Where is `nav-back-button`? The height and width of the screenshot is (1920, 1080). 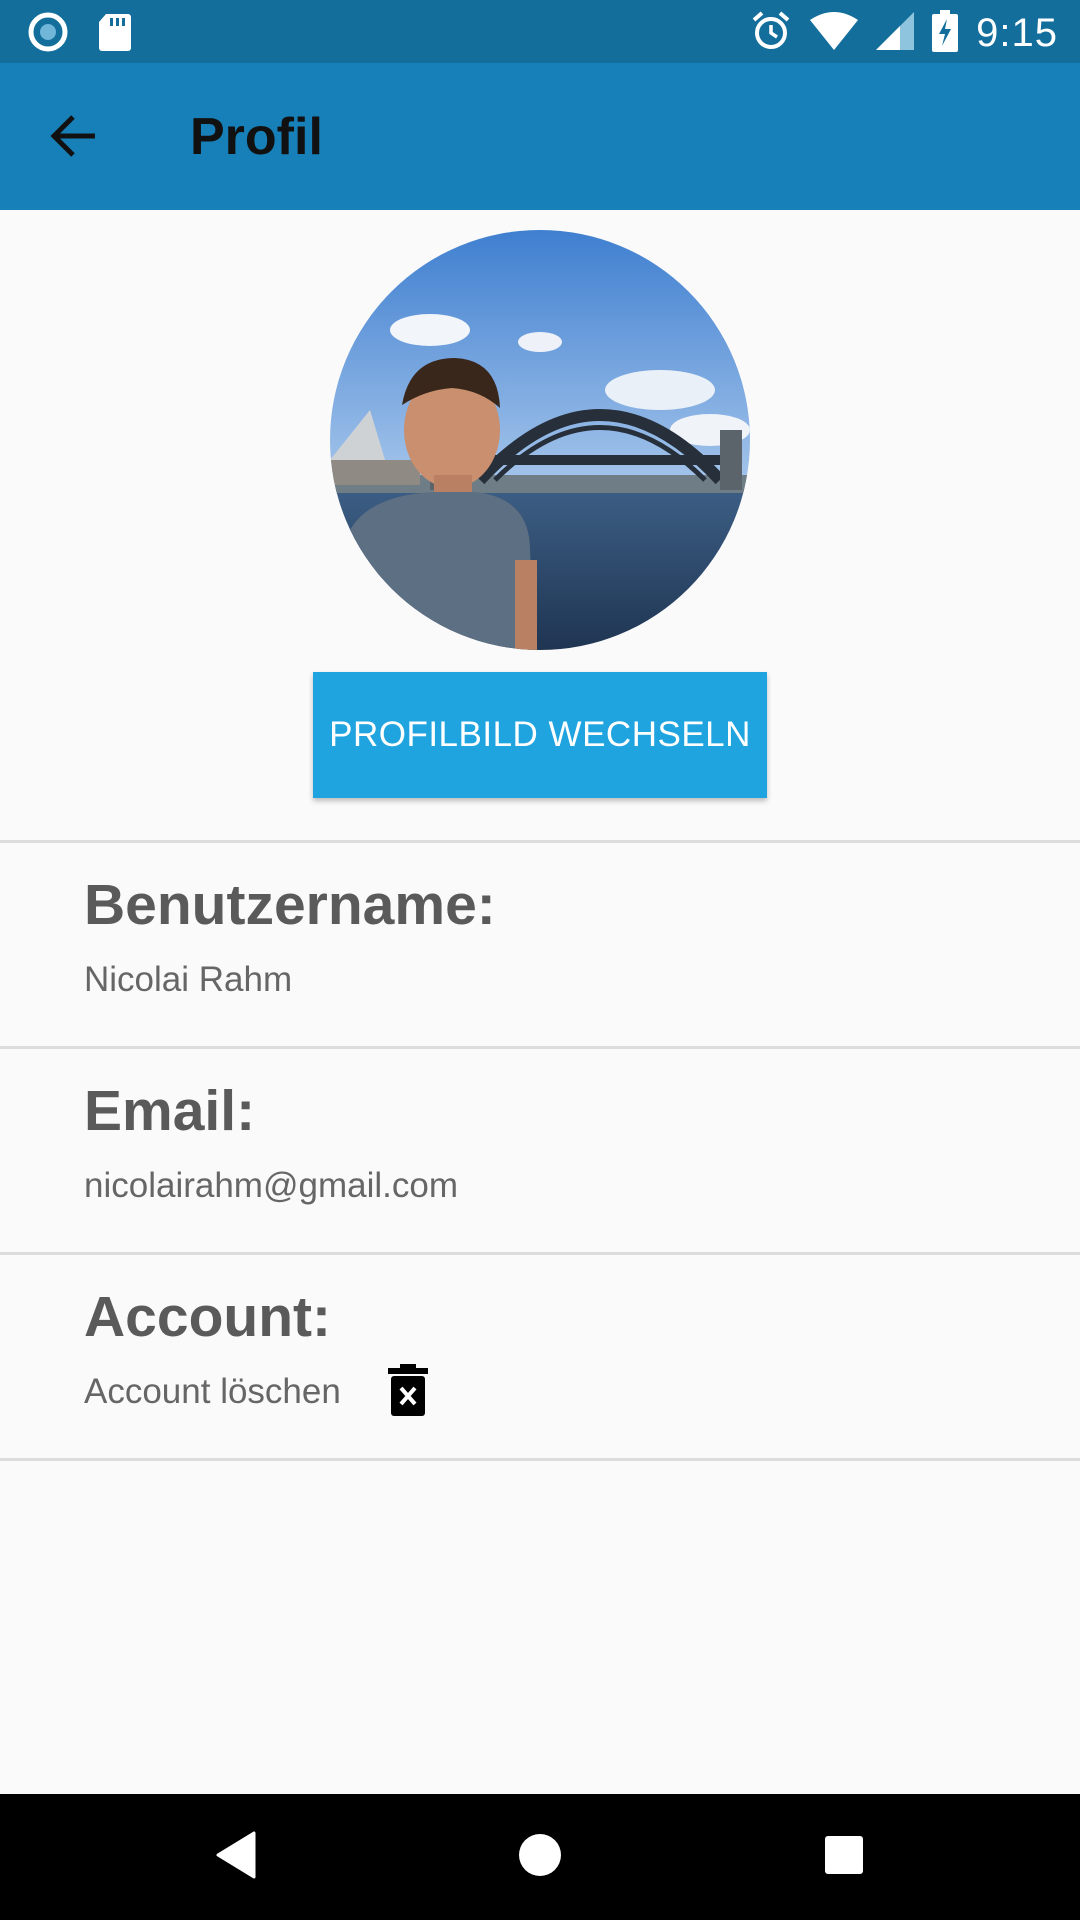
nav-back-button is located at coordinates (236, 1857).